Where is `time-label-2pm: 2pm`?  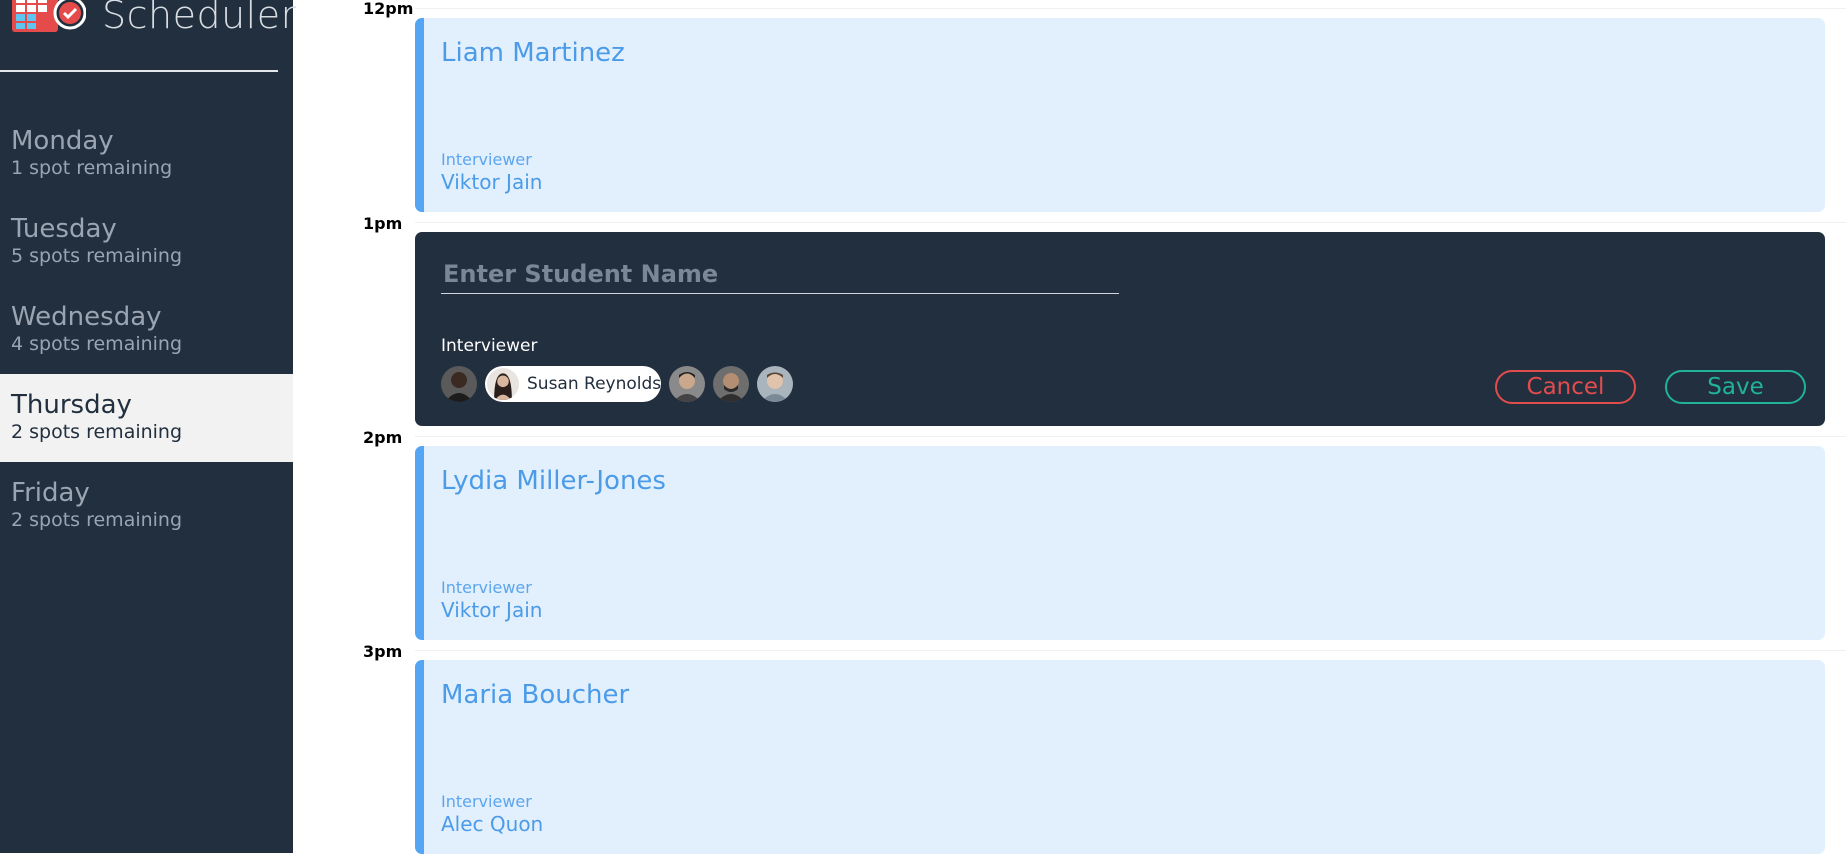
time-label-2pm: 2pm is located at coordinates (383, 437).